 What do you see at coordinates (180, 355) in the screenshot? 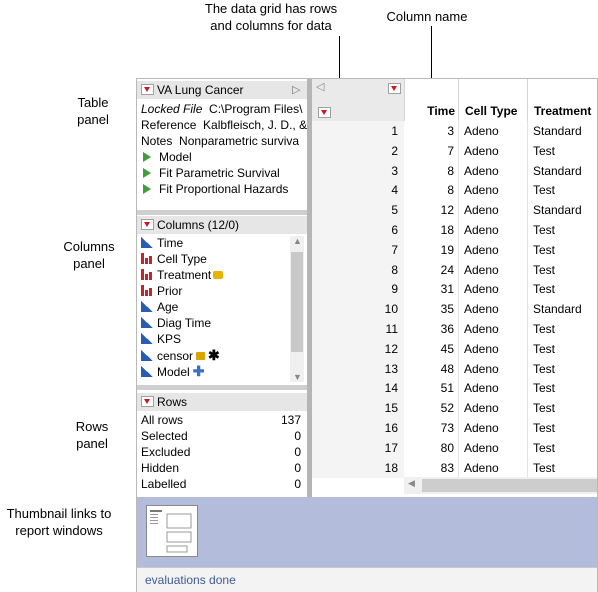
I see `column-item-censor: censor ✱` at bounding box center [180, 355].